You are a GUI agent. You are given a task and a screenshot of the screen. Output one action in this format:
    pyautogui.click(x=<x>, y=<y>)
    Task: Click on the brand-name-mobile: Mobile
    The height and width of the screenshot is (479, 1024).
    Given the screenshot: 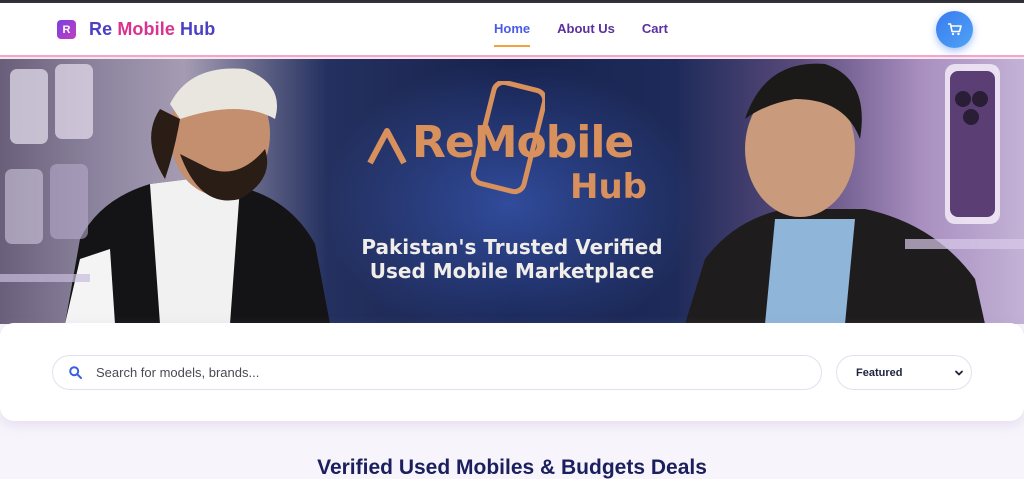 What is the action you would take?
    pyautogui.click(x=146, y=29)
    